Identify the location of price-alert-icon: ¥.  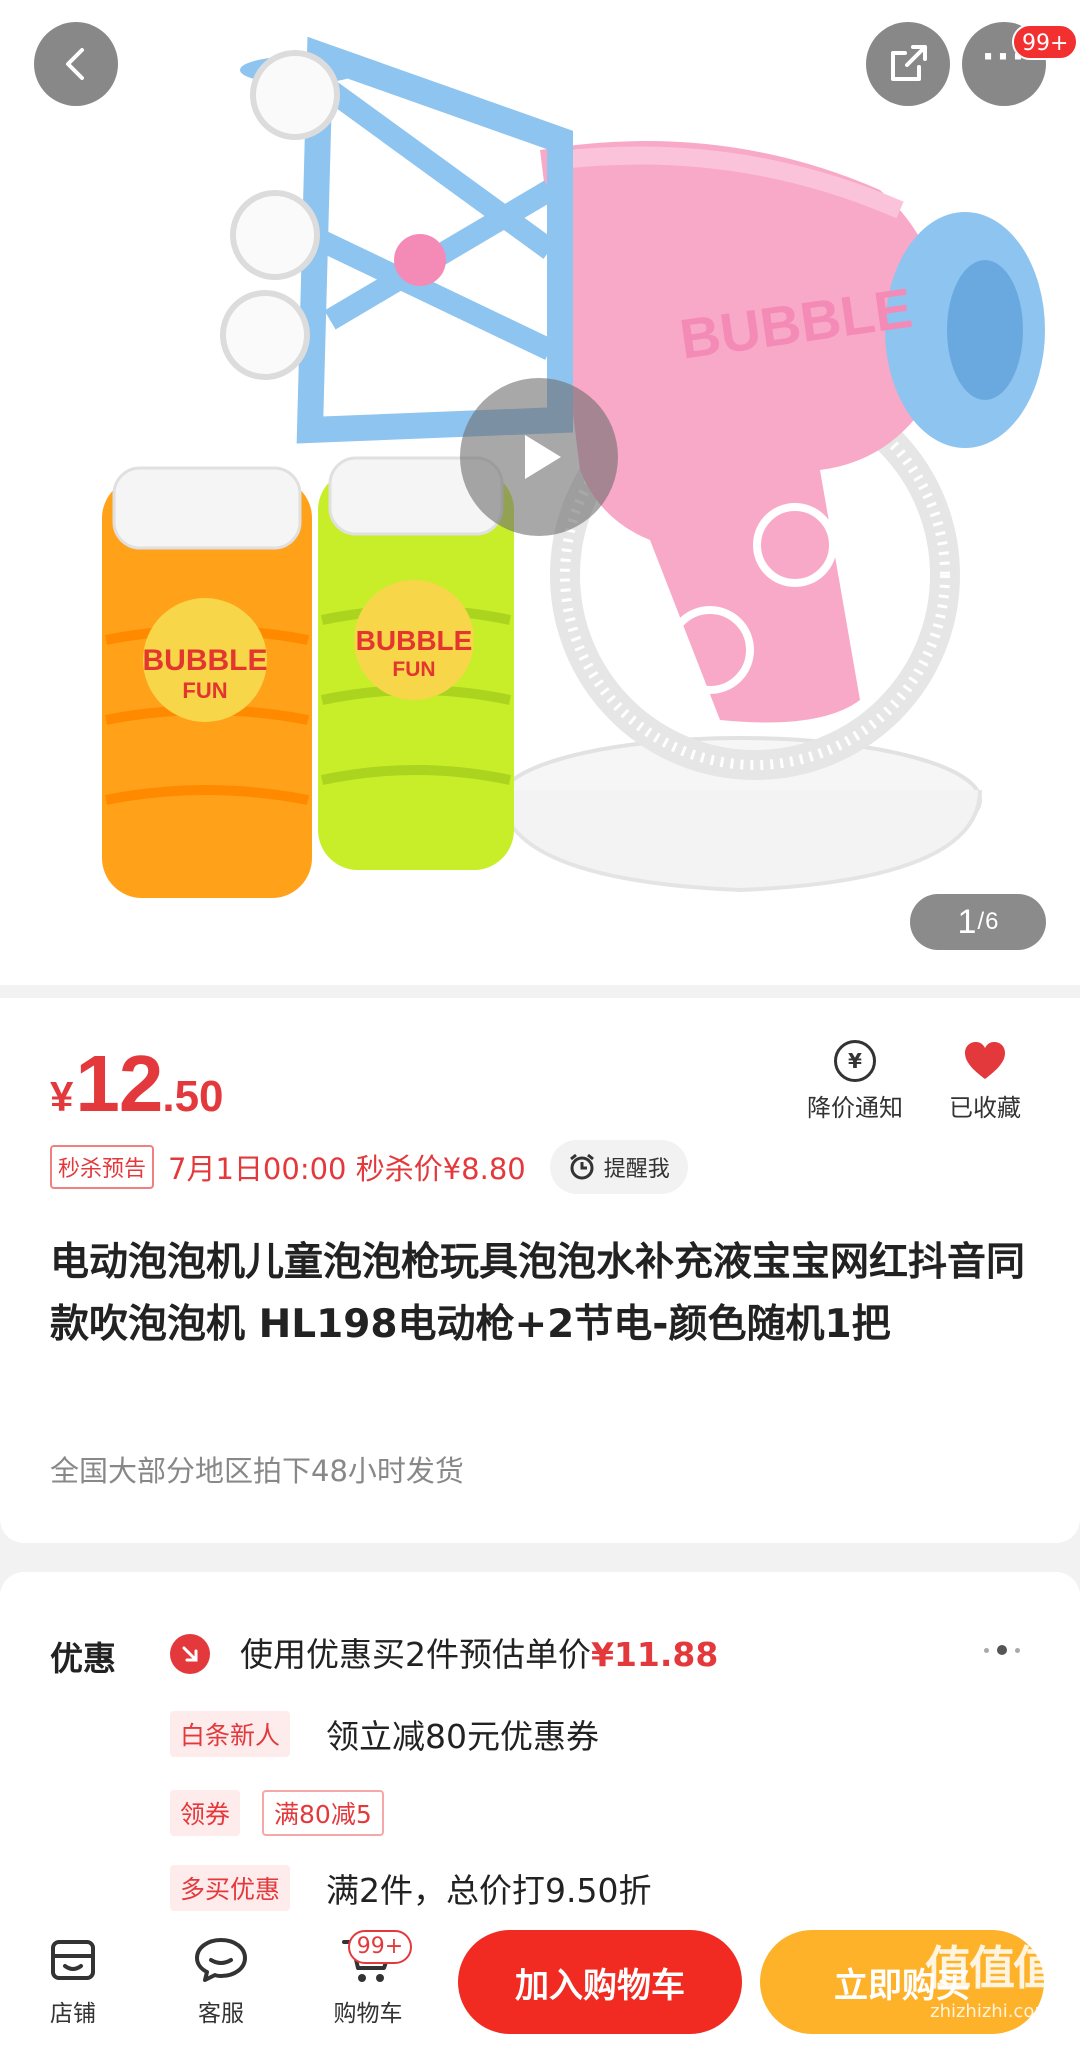
(855, 1061).